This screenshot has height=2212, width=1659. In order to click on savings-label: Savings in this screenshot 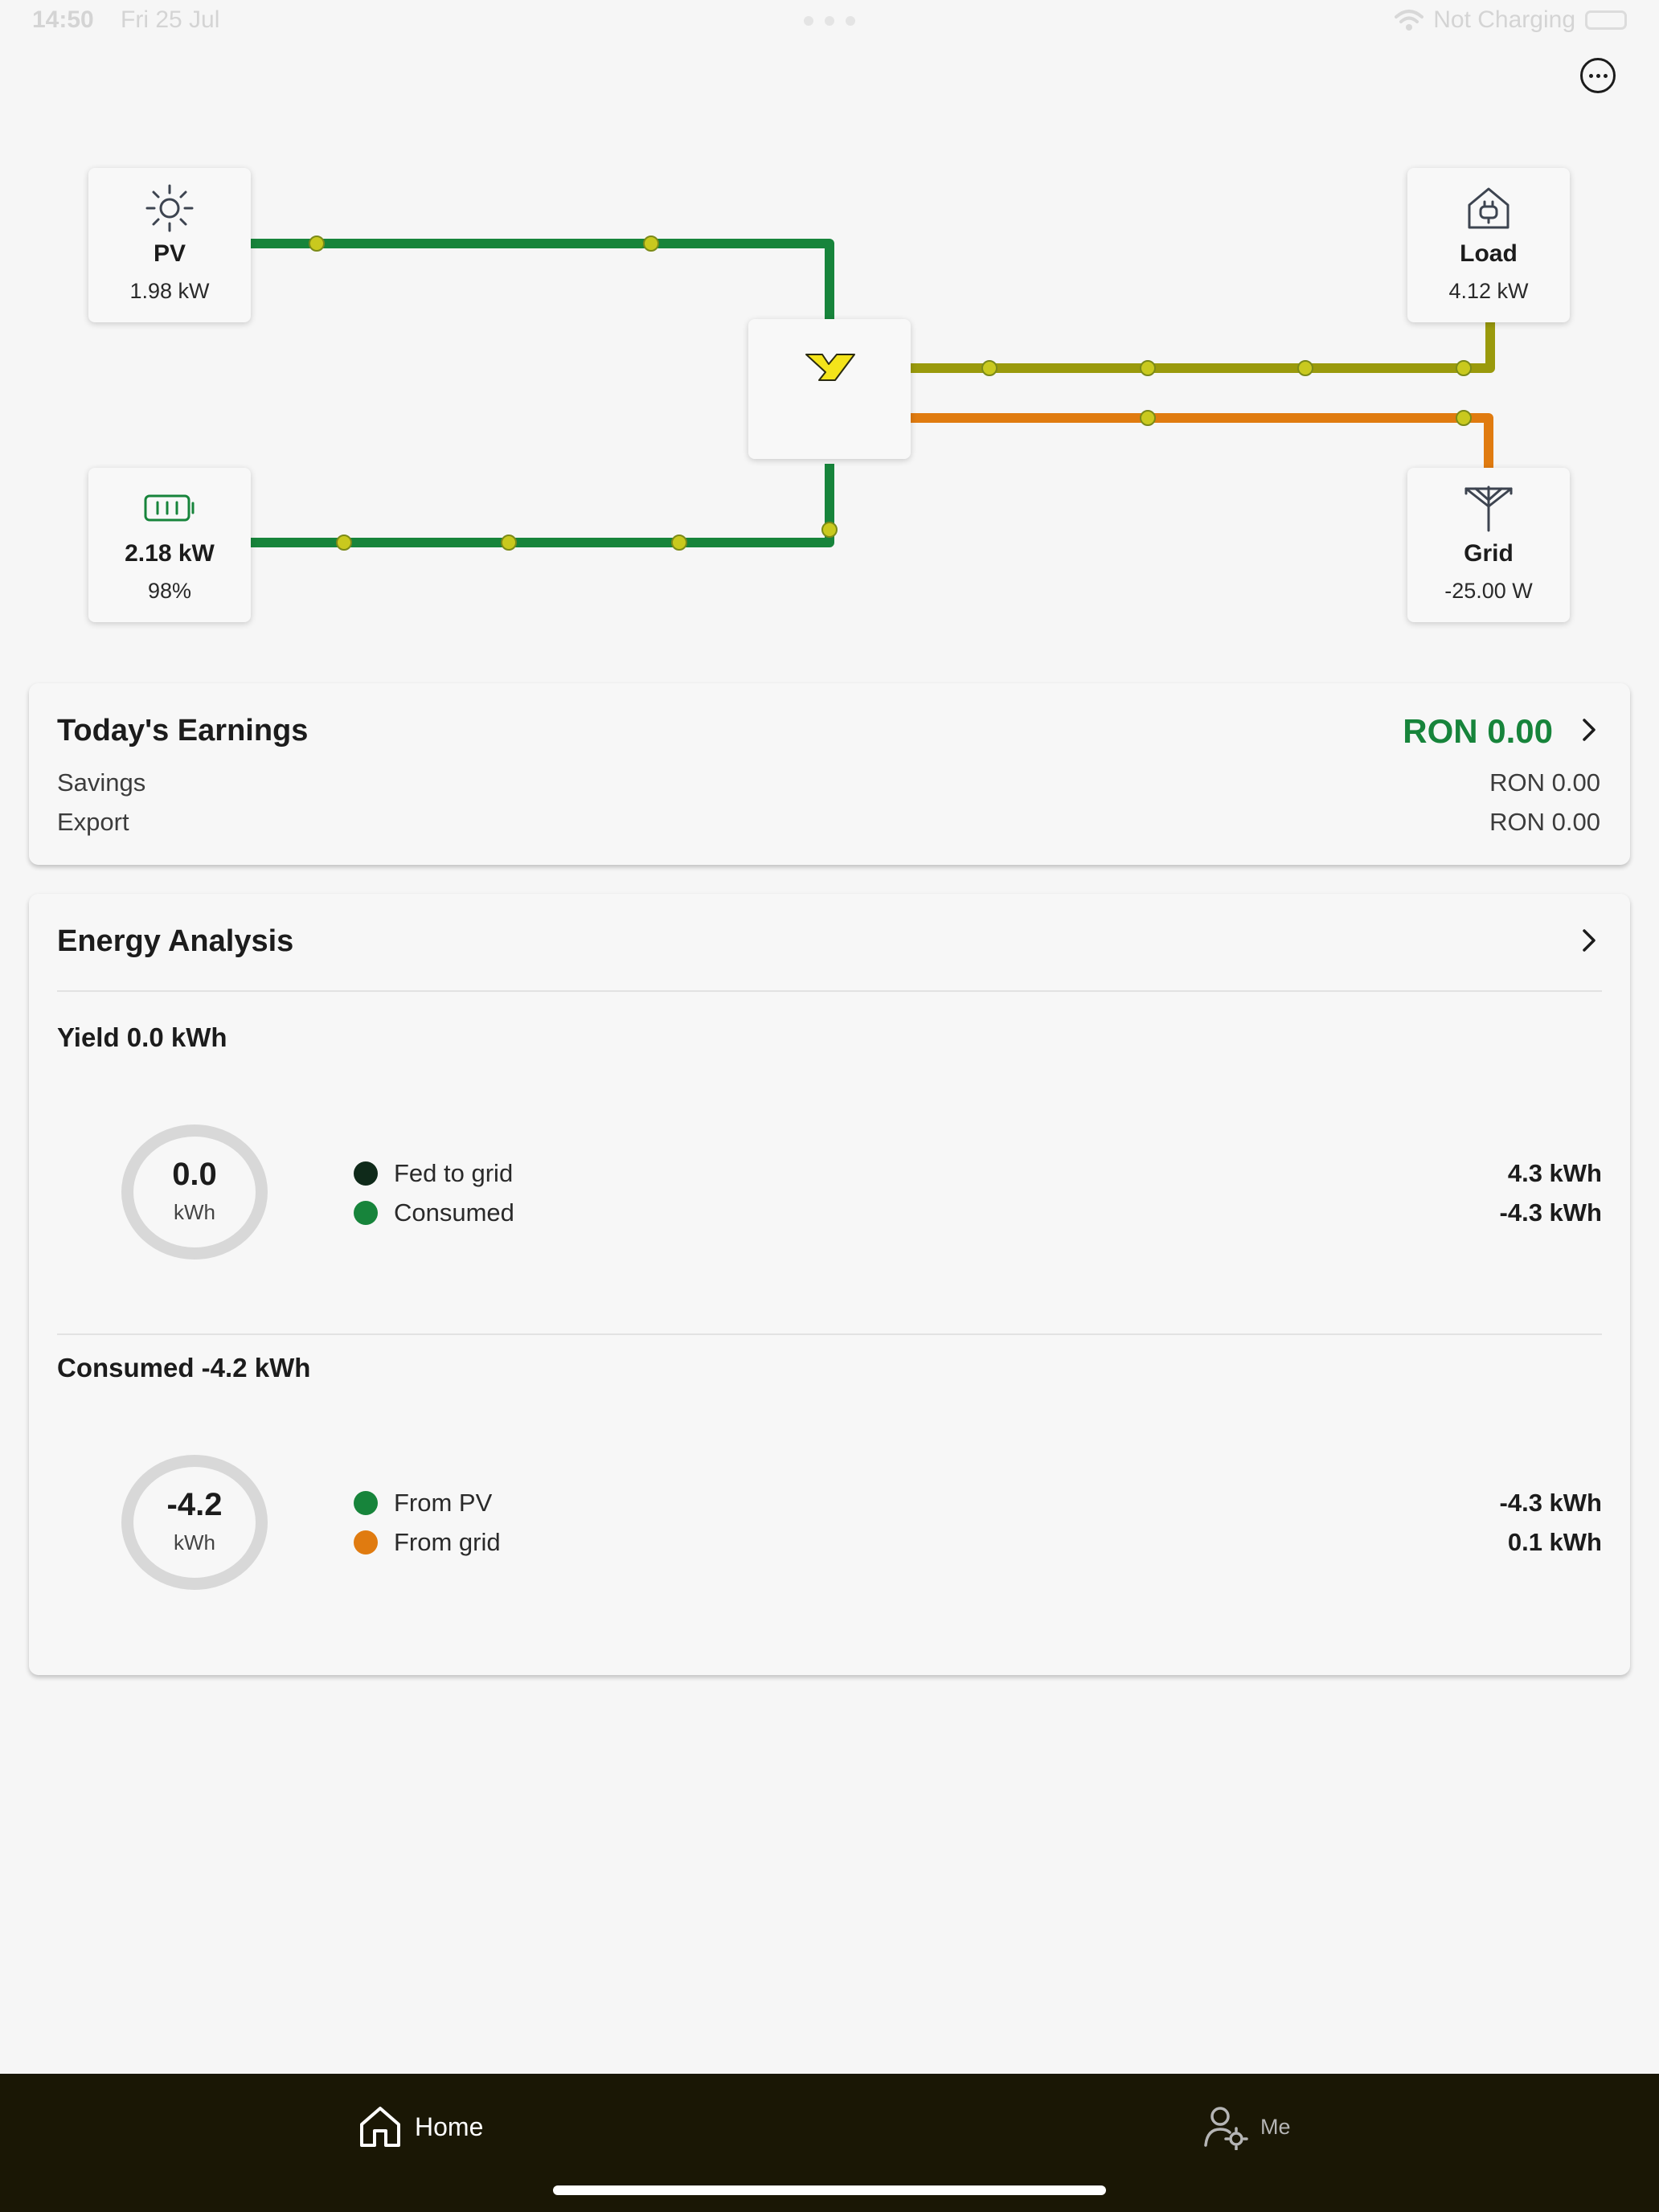, I will do `click(101, 782)`.